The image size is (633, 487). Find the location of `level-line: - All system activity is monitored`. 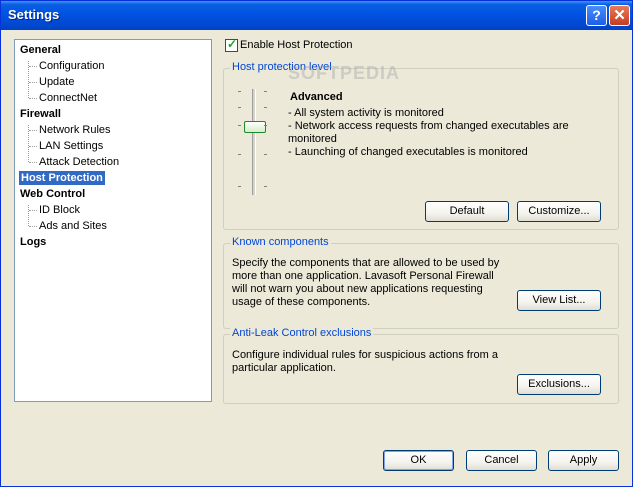

level-line: - All system activity is monitored is located at coordinates (366, 113).